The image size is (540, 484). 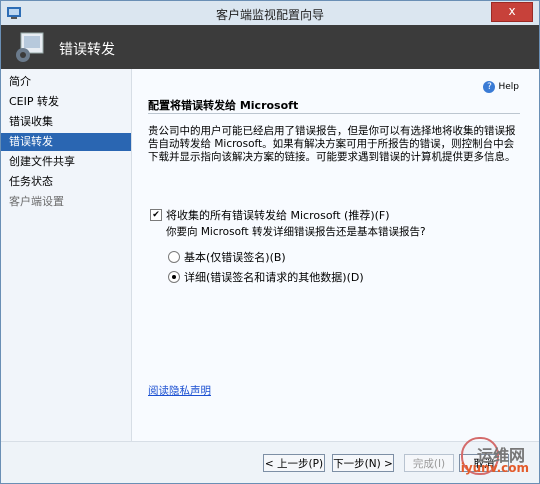 I want to click on finish-button: 完成(I), so click(x=429, y=463).